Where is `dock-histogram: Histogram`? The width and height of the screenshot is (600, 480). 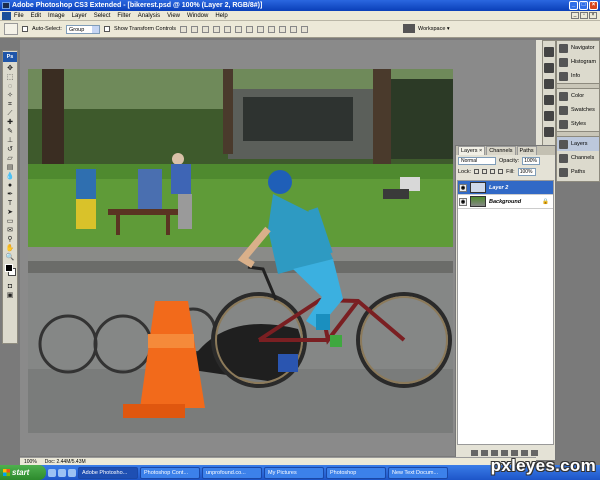
dock-histogram: Histogram is located at coordinates (578, 62).